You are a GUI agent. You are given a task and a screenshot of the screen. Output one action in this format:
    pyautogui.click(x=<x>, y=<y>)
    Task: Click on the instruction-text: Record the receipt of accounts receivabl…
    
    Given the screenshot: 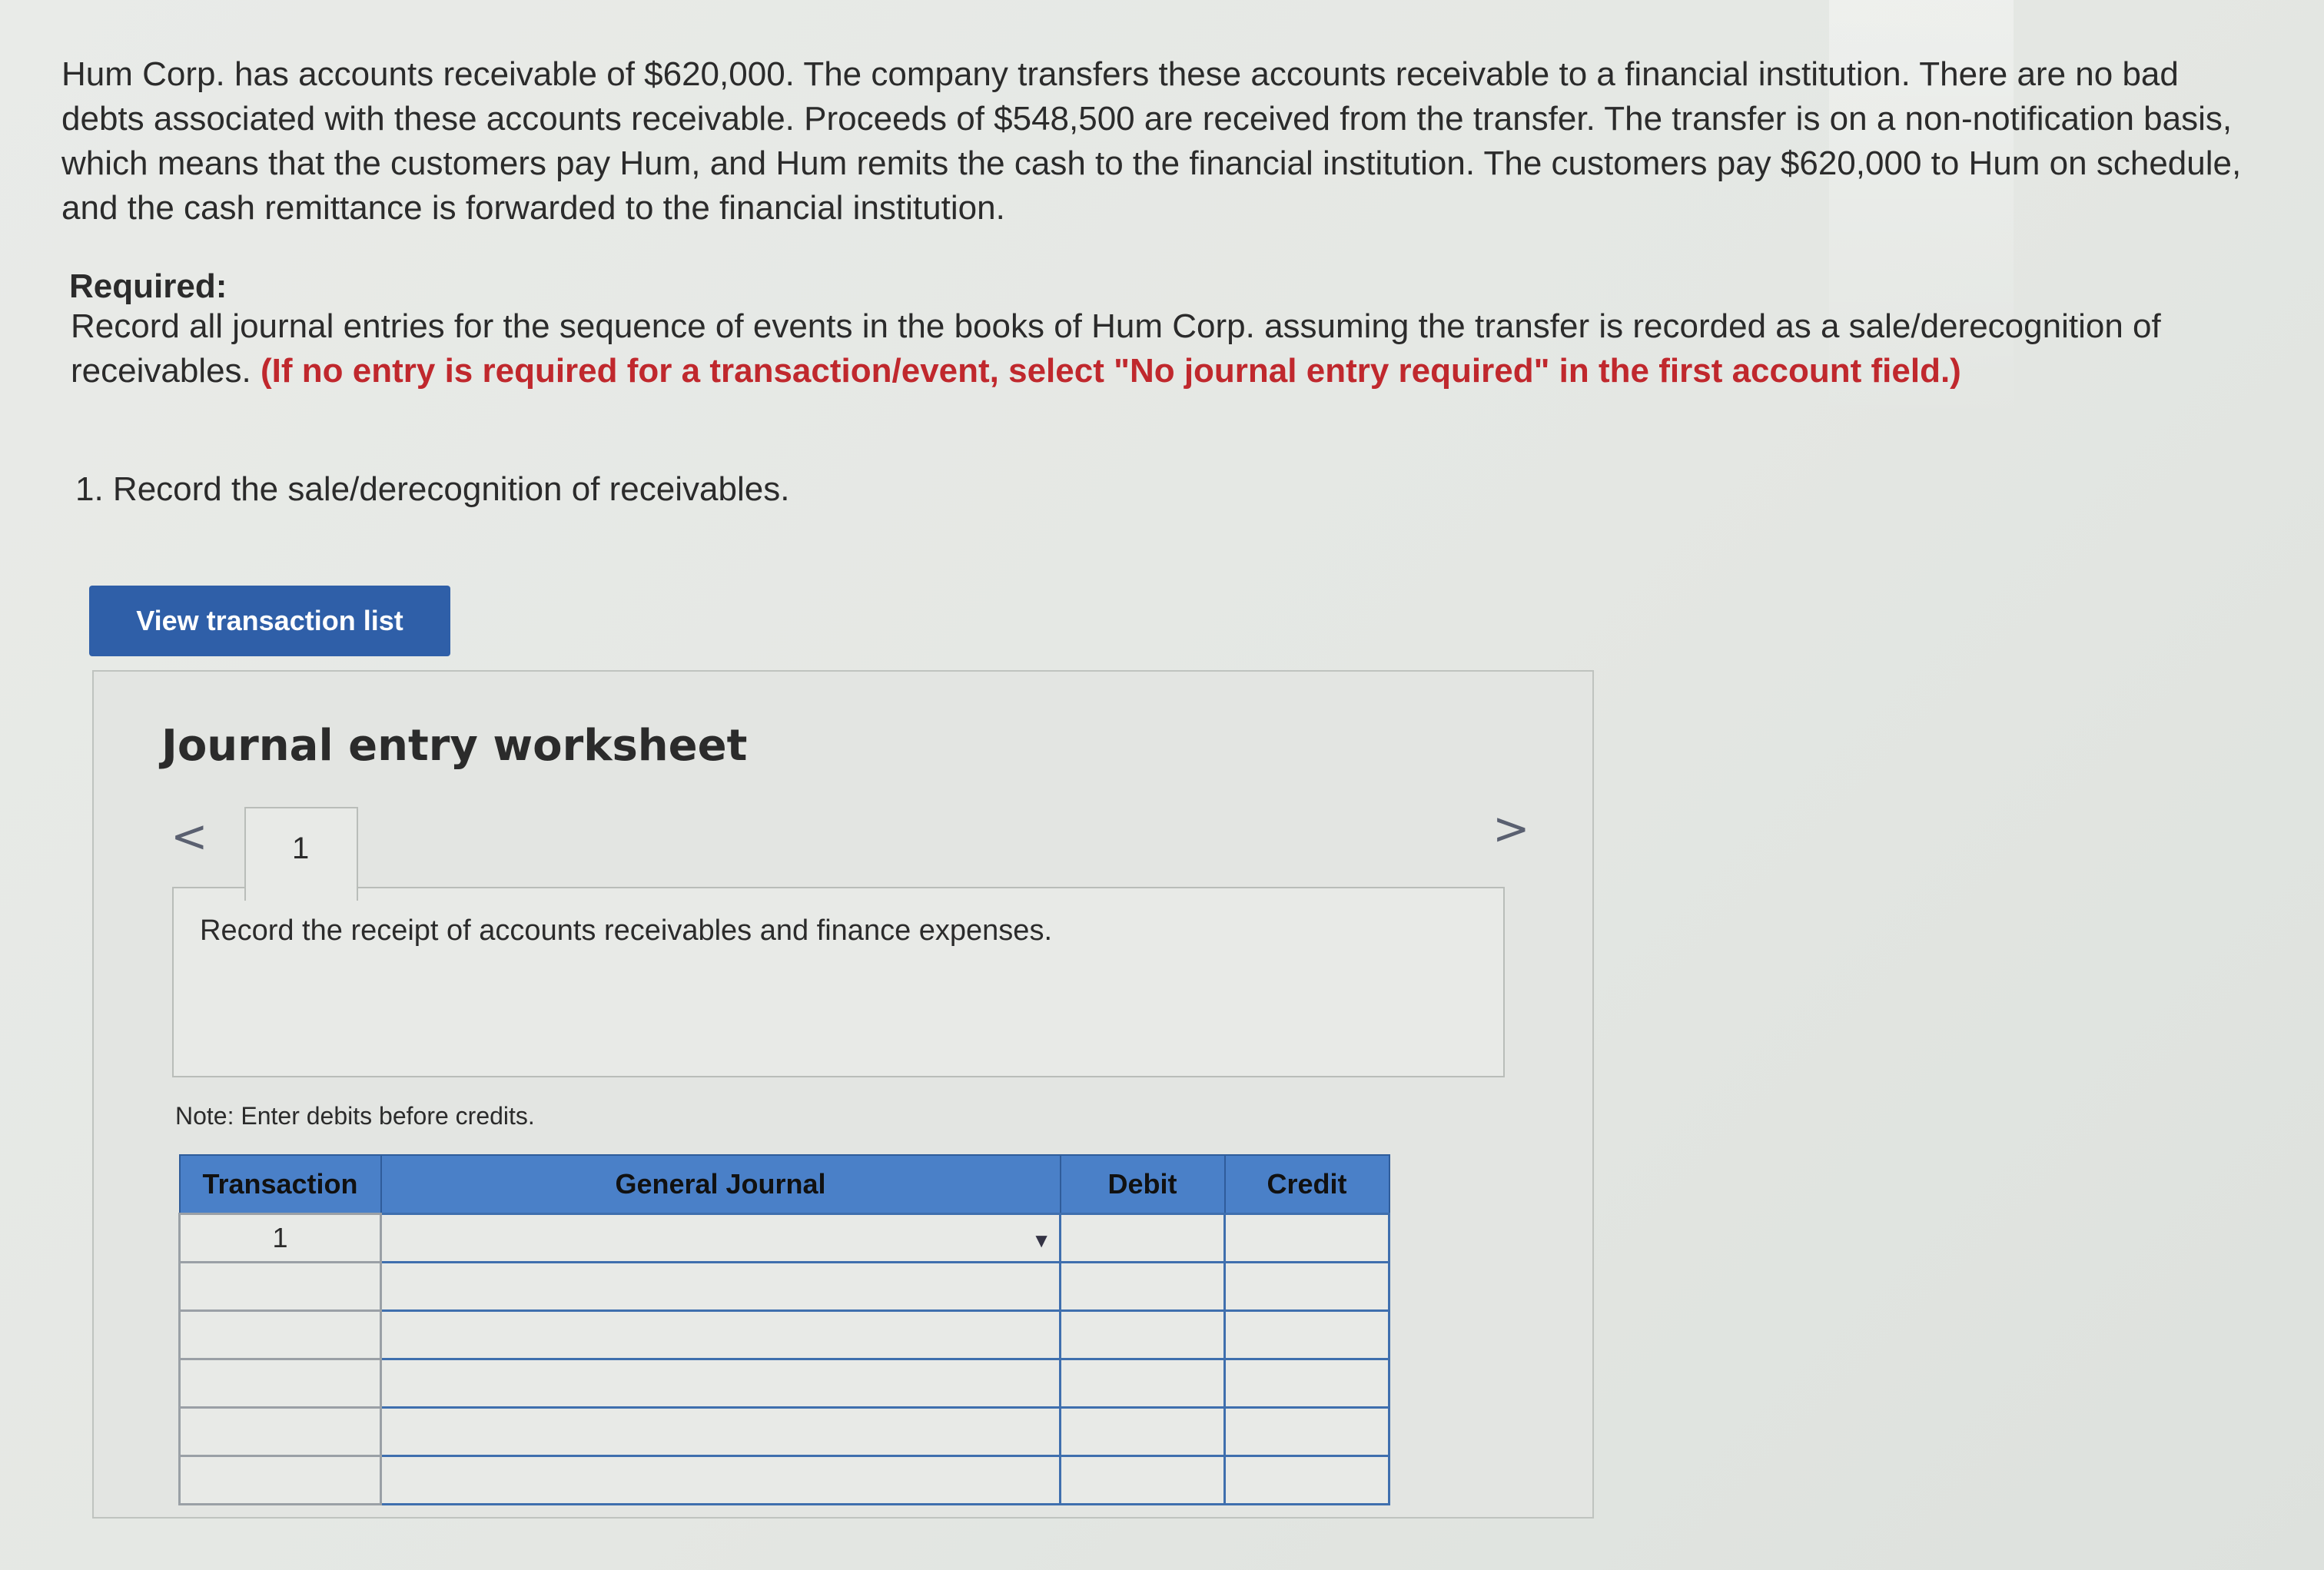 What is the action you would take?
    pyautogui.click(x=626, y=931)
    